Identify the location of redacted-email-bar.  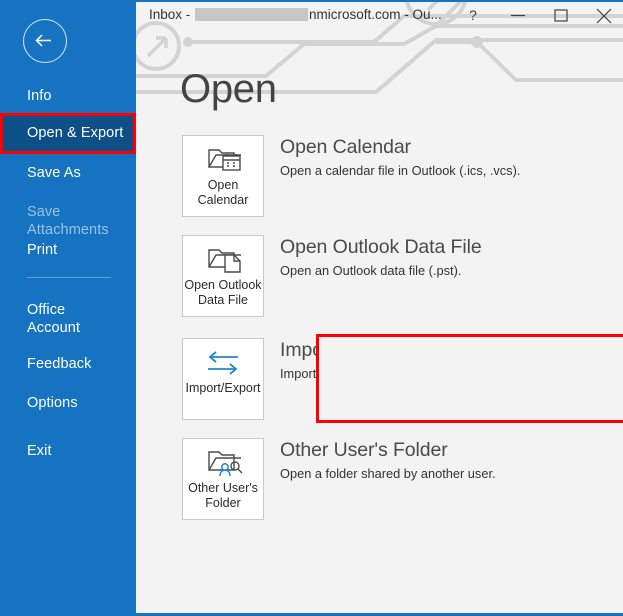
(252, 14).